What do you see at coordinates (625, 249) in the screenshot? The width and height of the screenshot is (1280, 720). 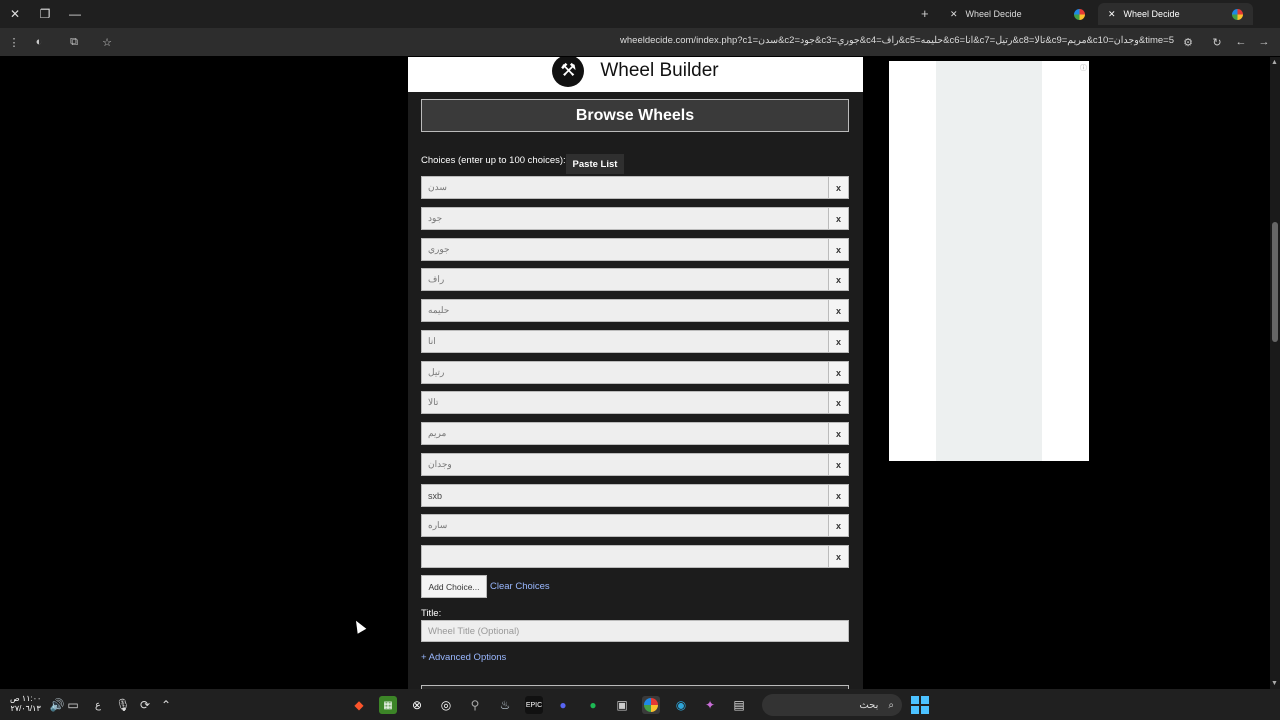 I see `choice-input: جوري` at bounding box center [625, 249].